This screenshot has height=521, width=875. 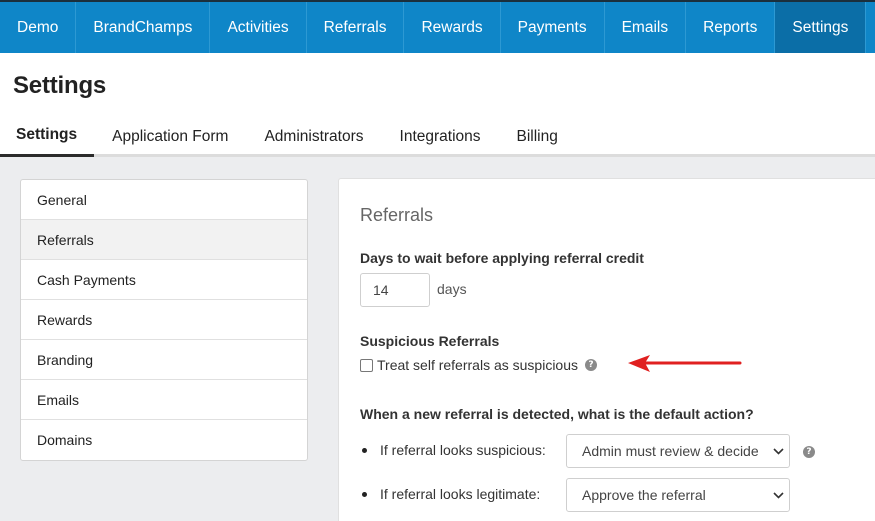 I want to click on suspicious-action-label: If referral looks suspicious:, so click(x=463, y=450).